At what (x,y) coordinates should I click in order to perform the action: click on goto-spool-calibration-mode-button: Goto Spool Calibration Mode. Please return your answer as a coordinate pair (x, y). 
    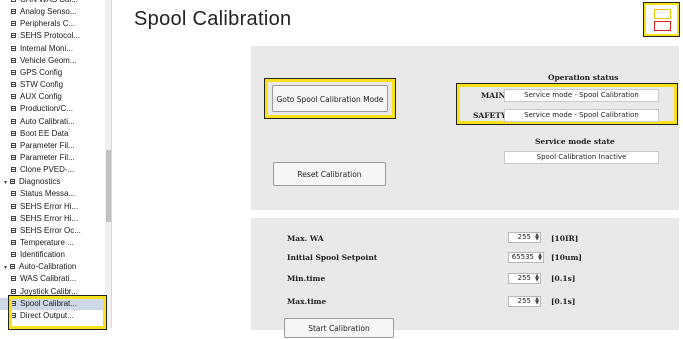
    Looking at the image, I should click on (330, 98).